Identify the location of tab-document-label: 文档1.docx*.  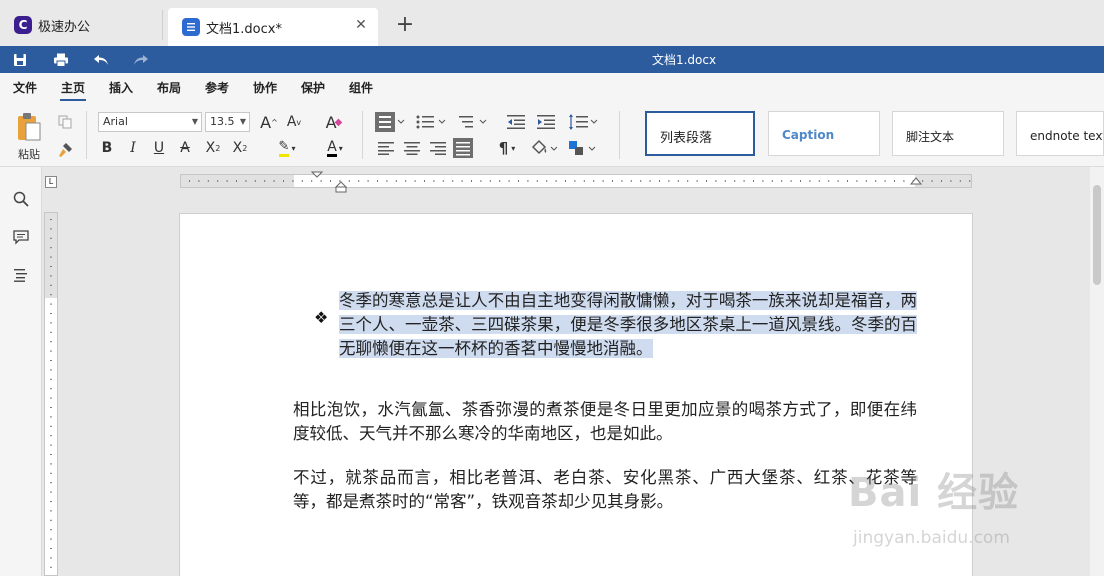
(244, 29).